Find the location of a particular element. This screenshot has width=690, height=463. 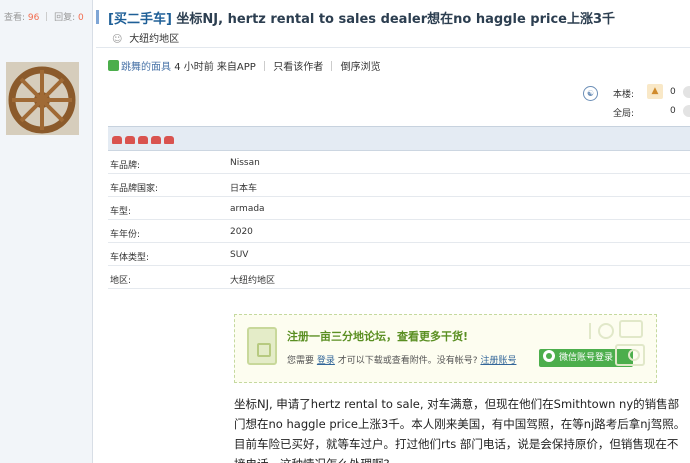

spec-key: 车品牌国家: is located at coordinates (134, 189).